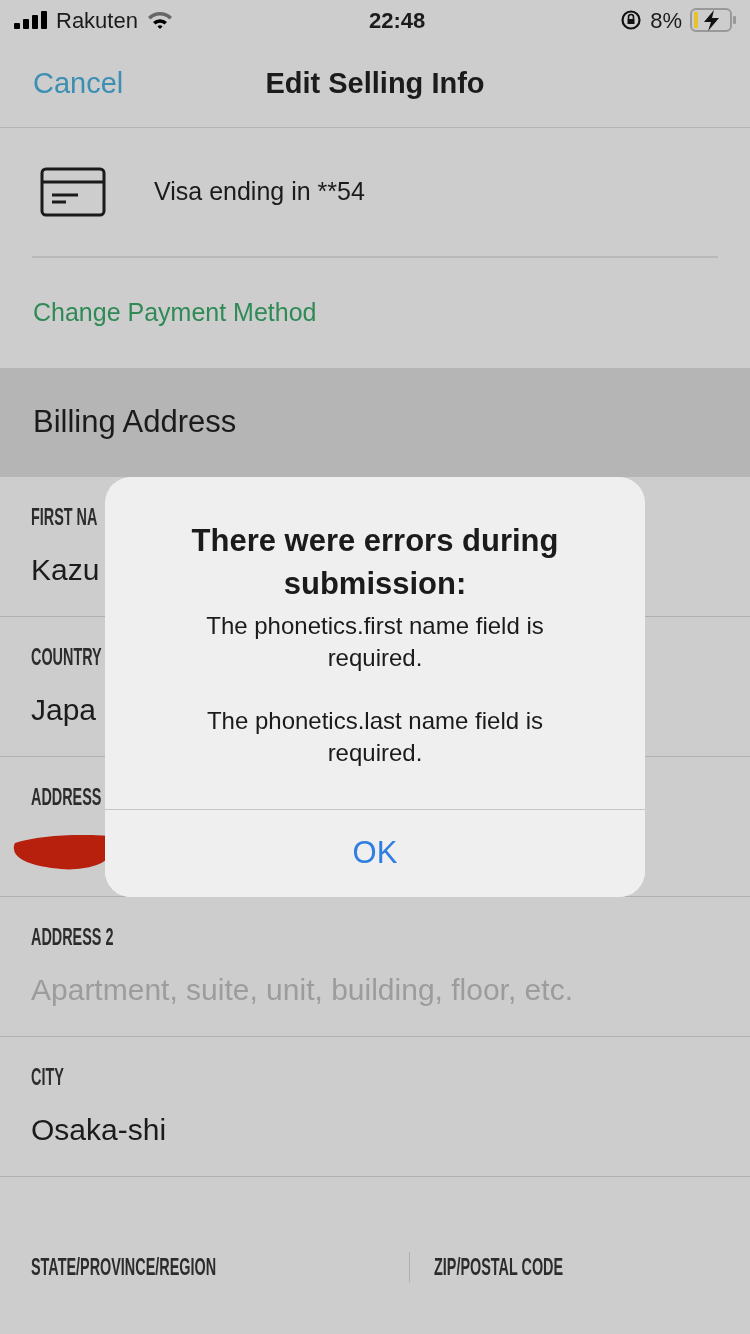  Describe the element at coordinates (124, 1266) in the screenshot. I see `field-label: STATE/PROVINCE/REGION` at that location.